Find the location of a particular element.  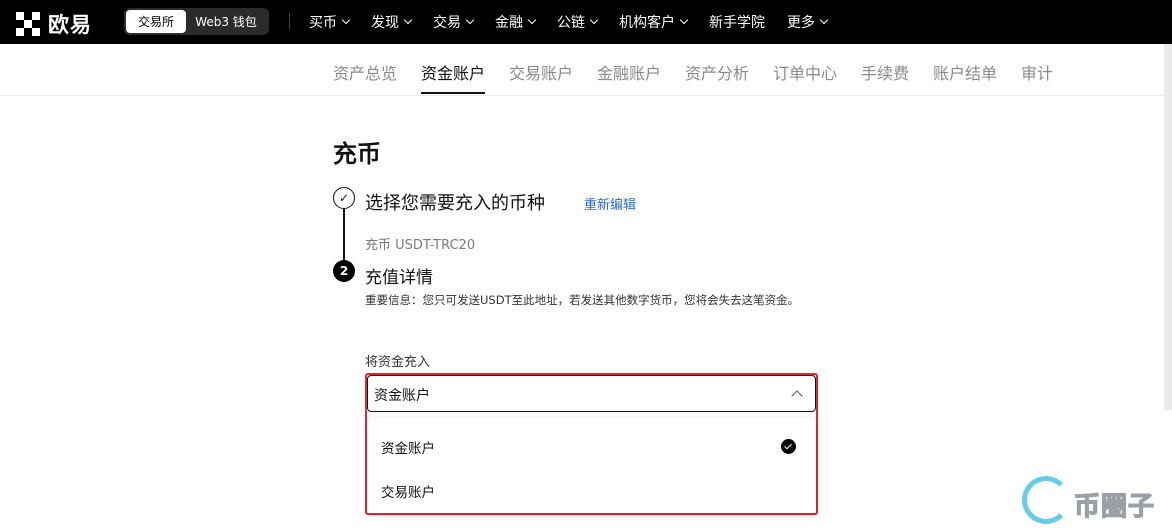

select-value: 资金账户 is located at coordinates (402, 396).